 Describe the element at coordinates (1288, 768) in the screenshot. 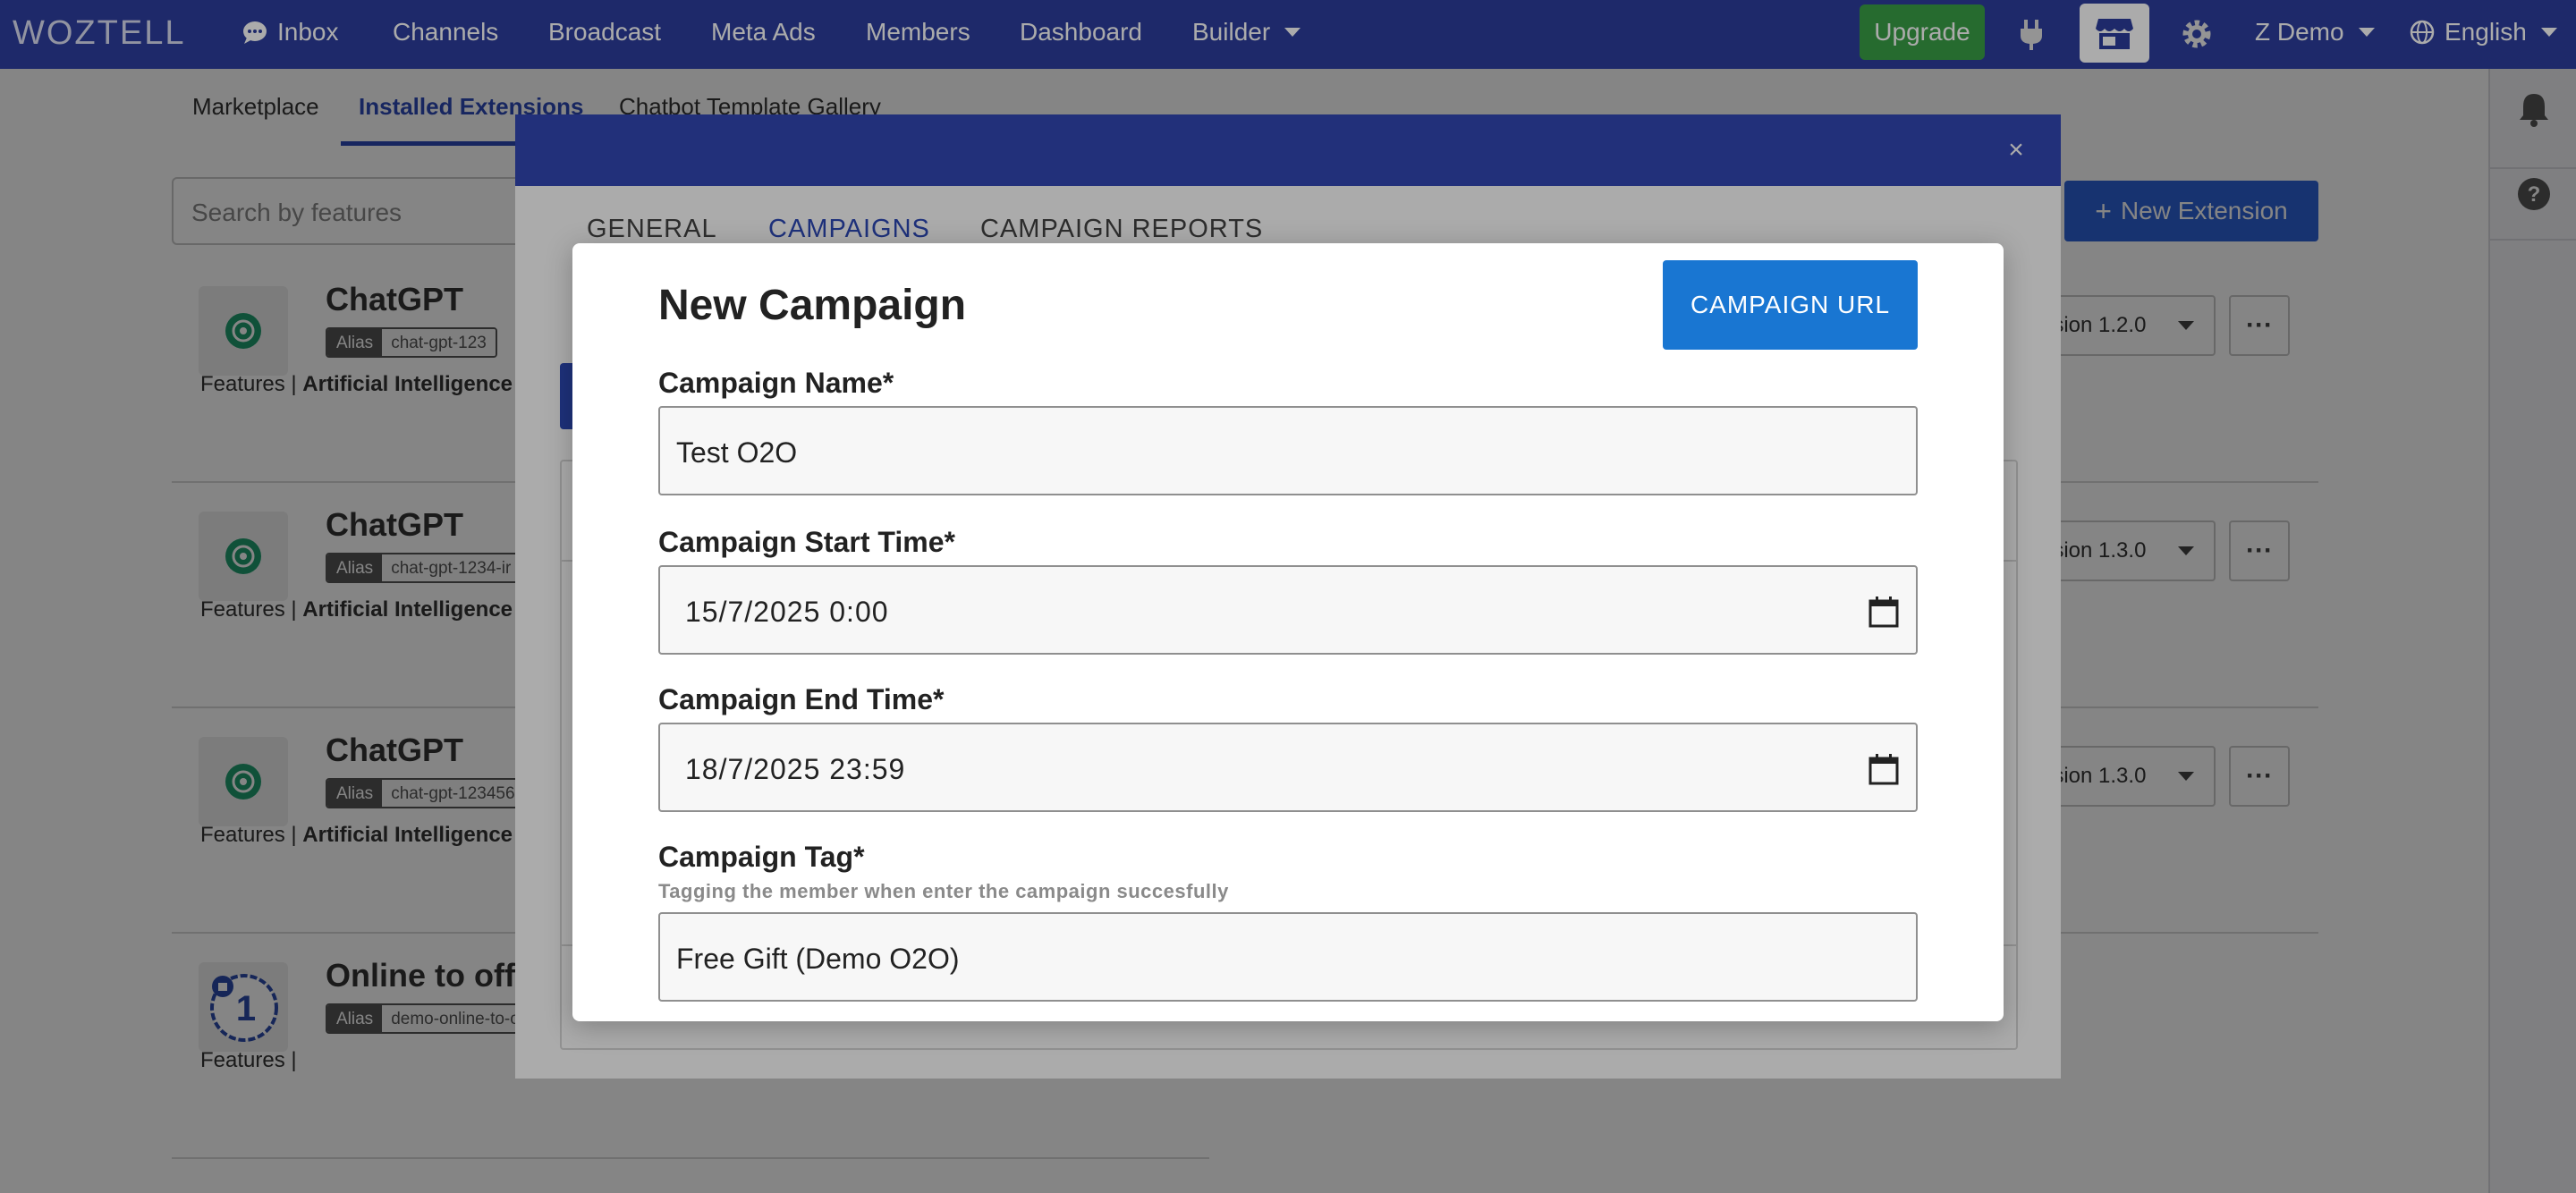

I see `campaign-end-time-input: 18/7/2025 23:59` at that location.